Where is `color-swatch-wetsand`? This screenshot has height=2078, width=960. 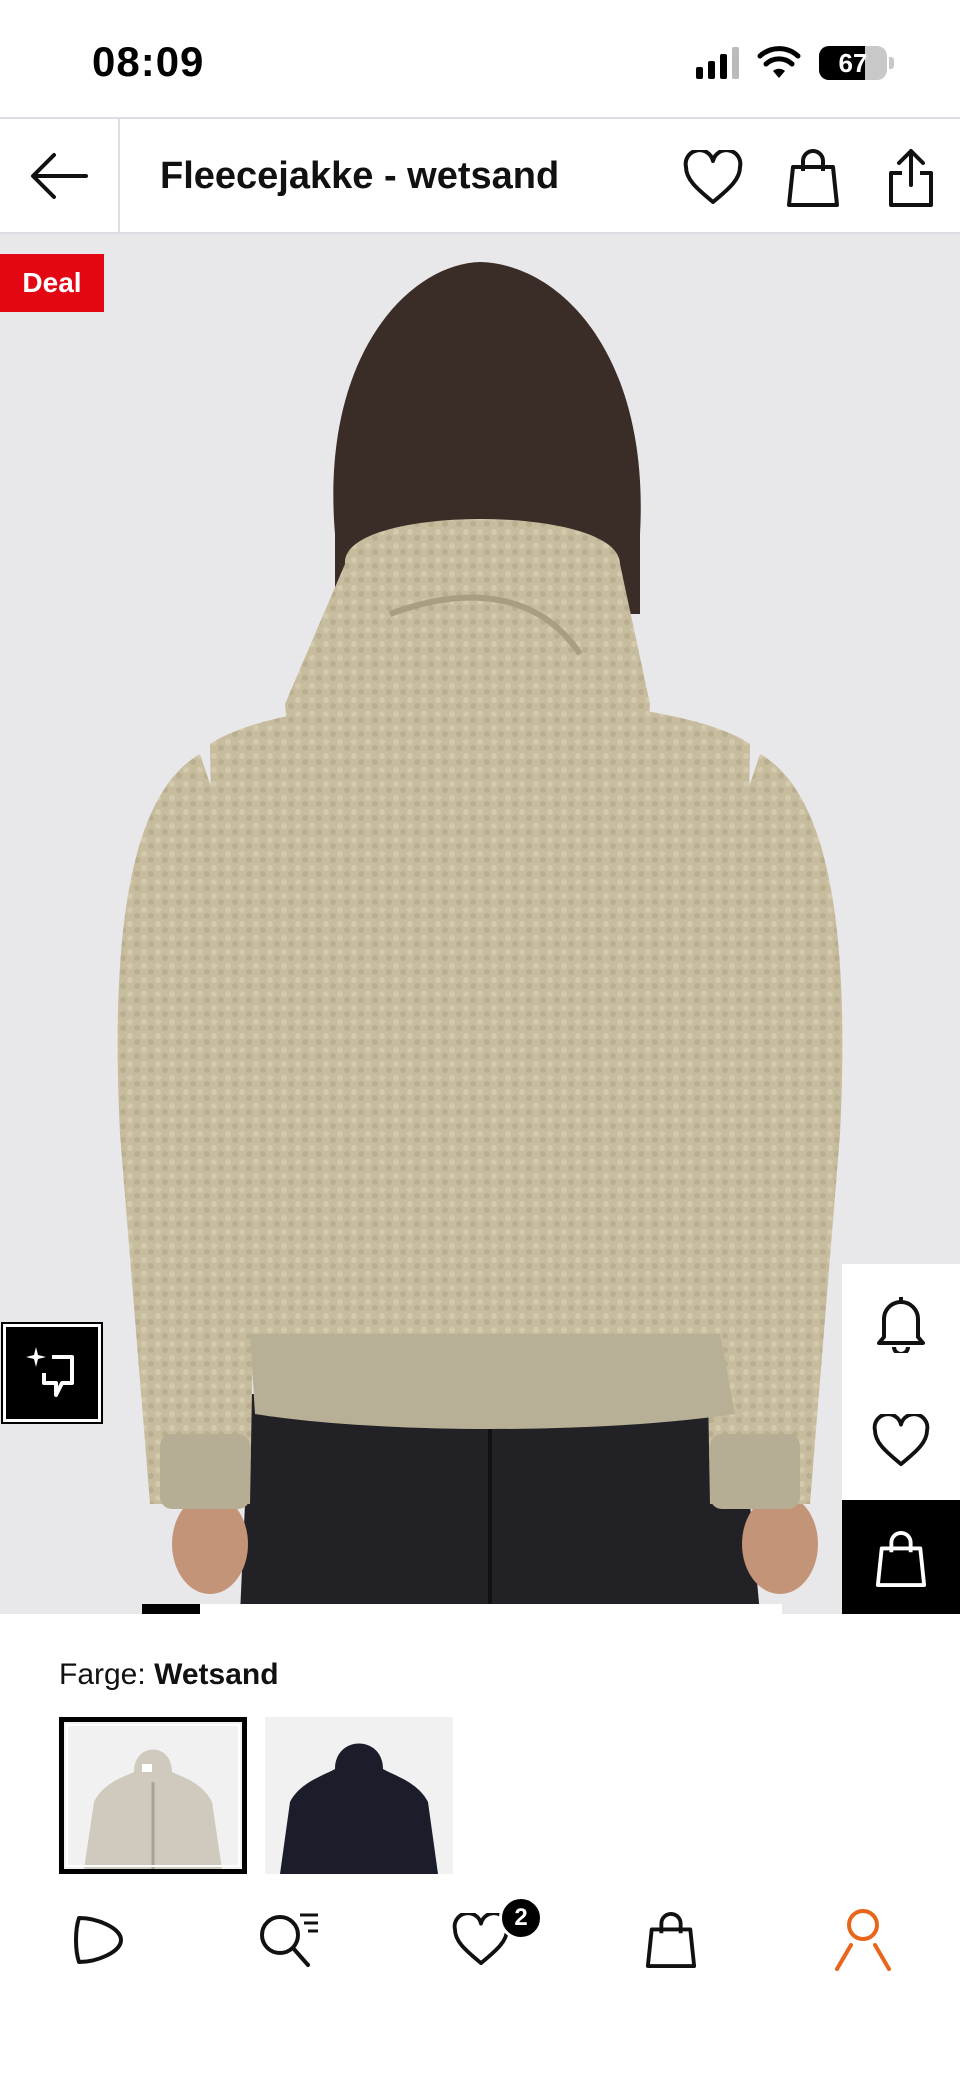 color-swatch-wetsand is located at coordinates (153, 1795).